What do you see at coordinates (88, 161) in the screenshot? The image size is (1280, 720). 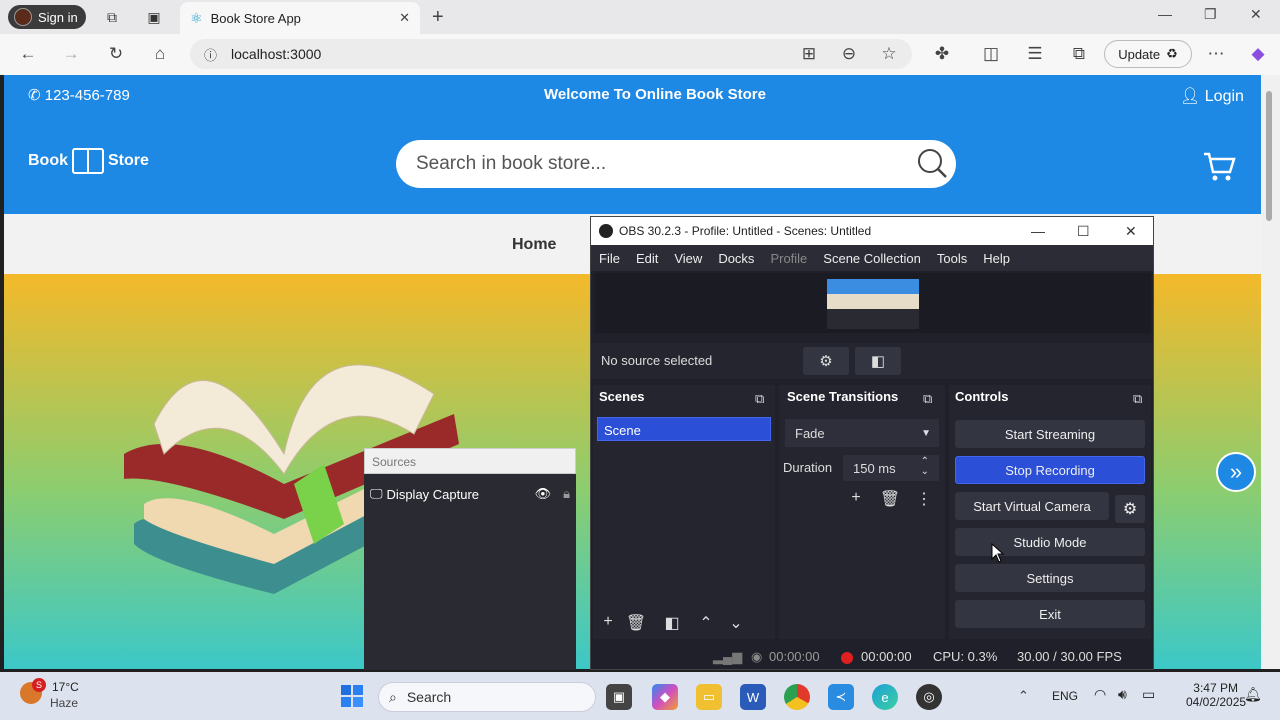 I see `site-logo: Book Store` at bounding box center [88, 161].